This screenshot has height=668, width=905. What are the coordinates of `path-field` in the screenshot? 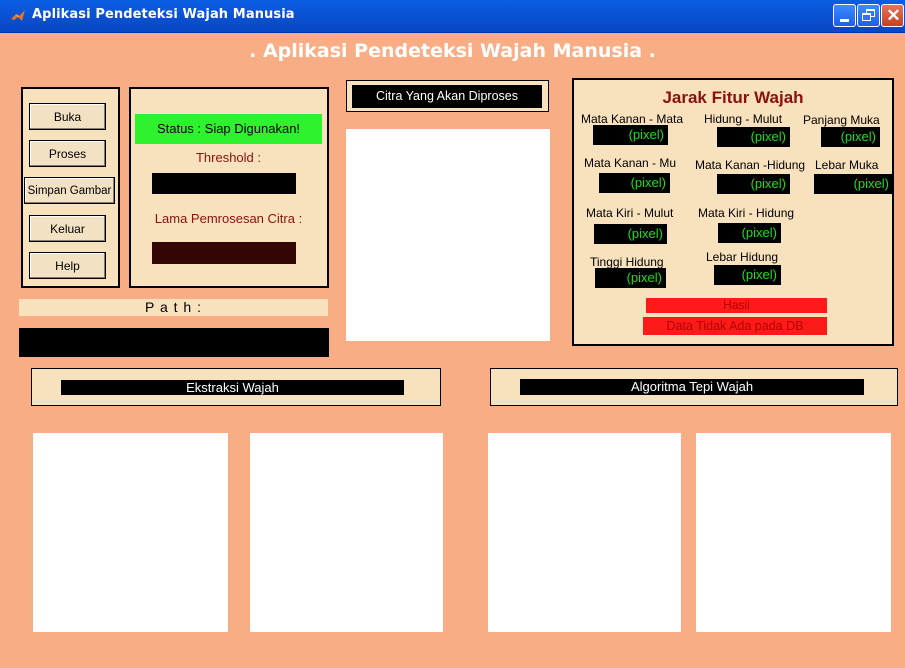 It's located at (174, 342).